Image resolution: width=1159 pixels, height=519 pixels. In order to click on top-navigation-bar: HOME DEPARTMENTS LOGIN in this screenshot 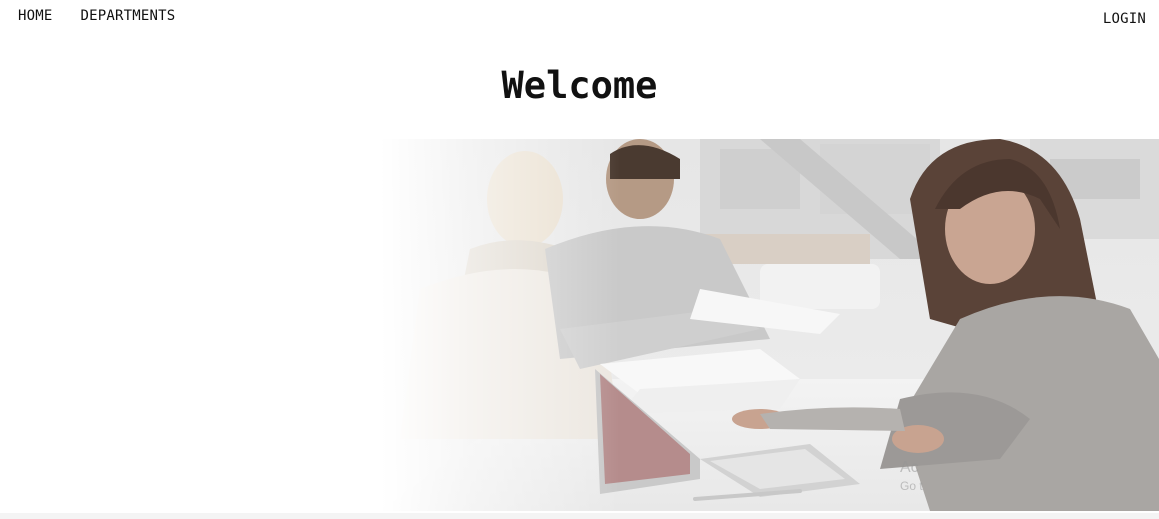, I will do `click(579, 17)`.